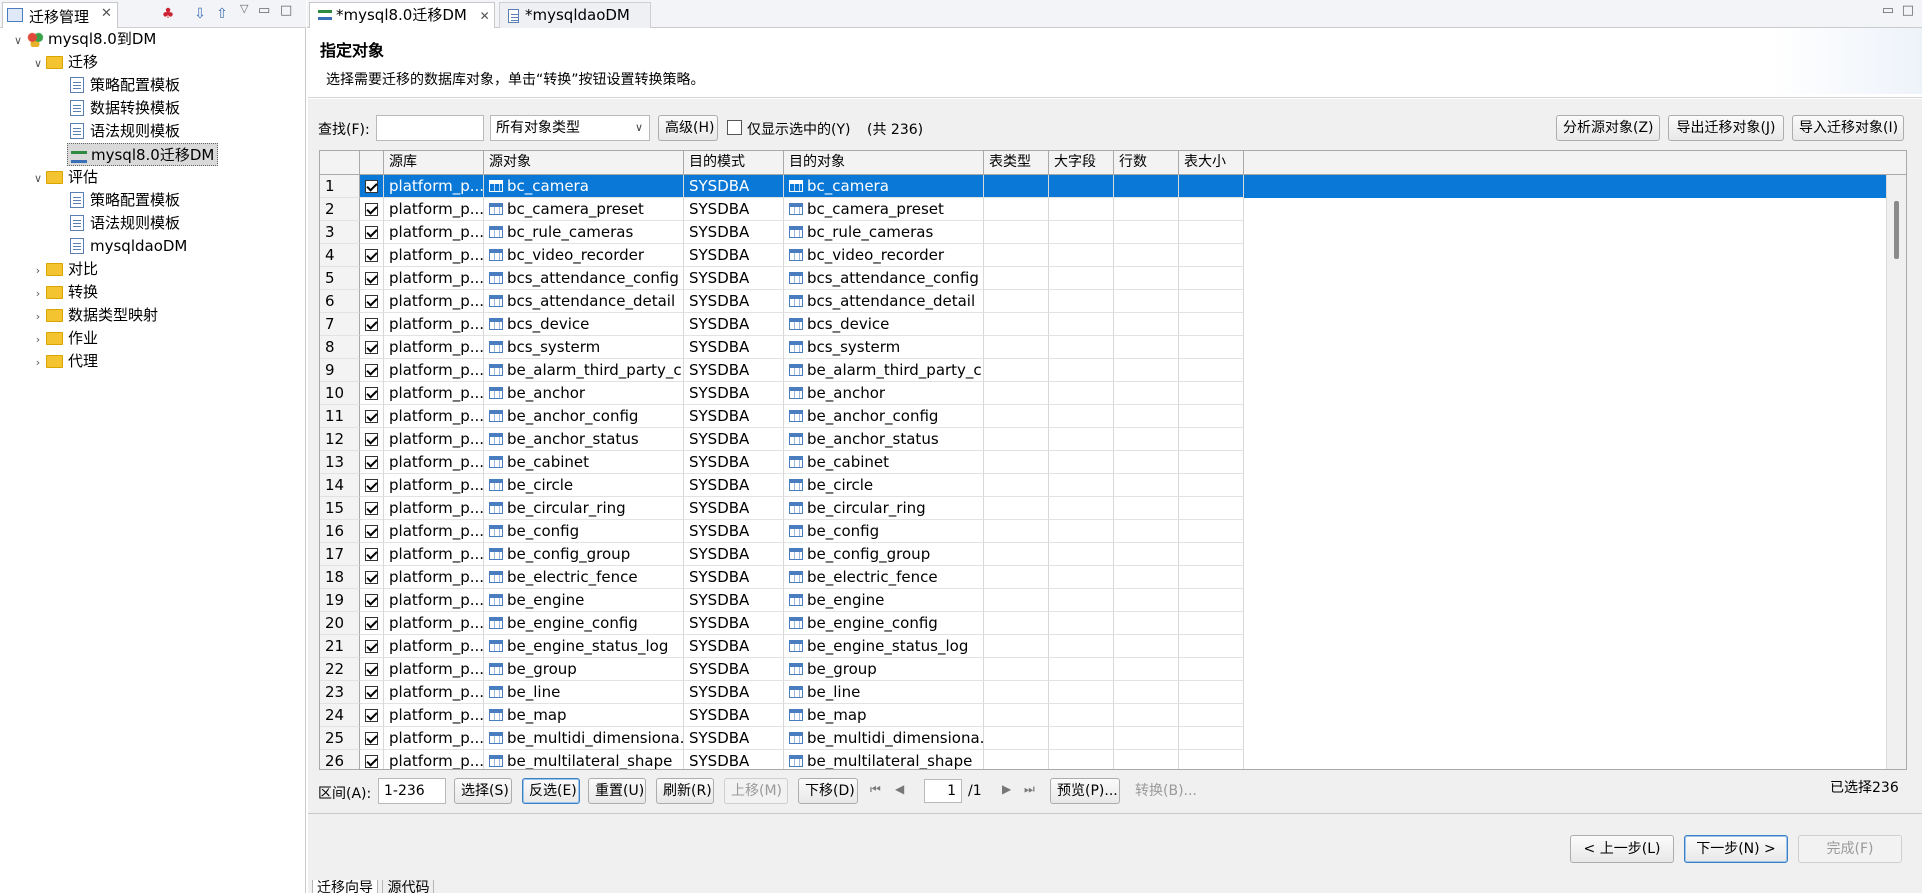  Describe the element at coordinates (584, 163) in the screenshot. I see `column-header-source-object: 源对象` at that location.